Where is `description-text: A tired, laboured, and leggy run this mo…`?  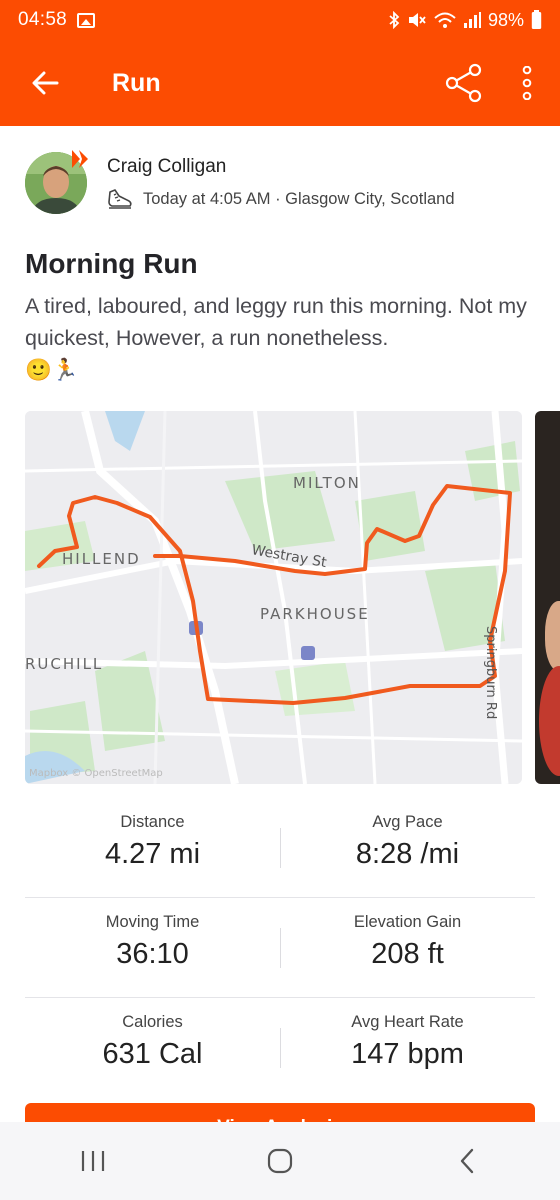 description-text: A tired, laboured, and leggy run this mo… is located at coordinates (276, 322).